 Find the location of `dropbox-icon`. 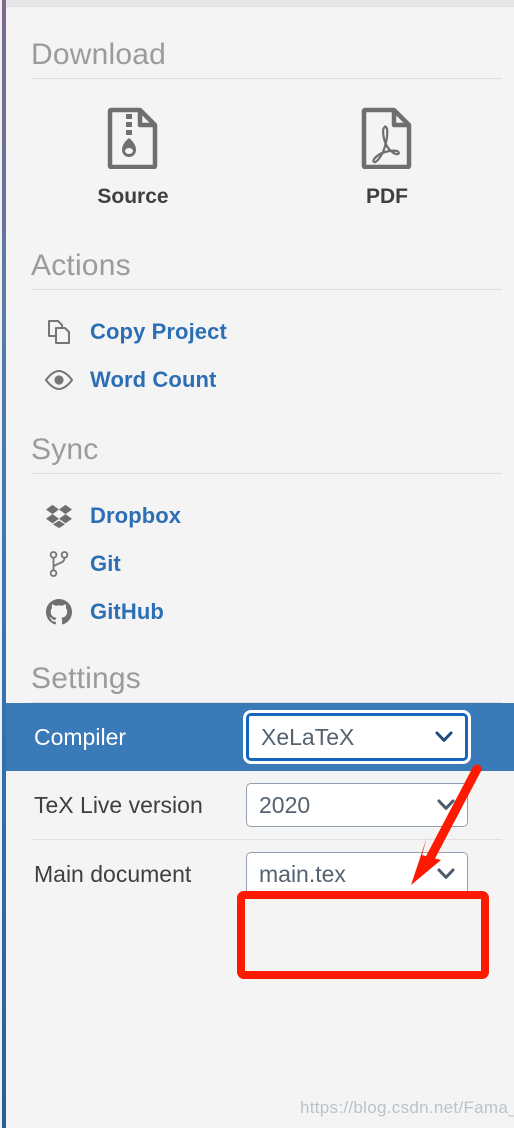

dropbox-icon is located at coordinates (59, 516).